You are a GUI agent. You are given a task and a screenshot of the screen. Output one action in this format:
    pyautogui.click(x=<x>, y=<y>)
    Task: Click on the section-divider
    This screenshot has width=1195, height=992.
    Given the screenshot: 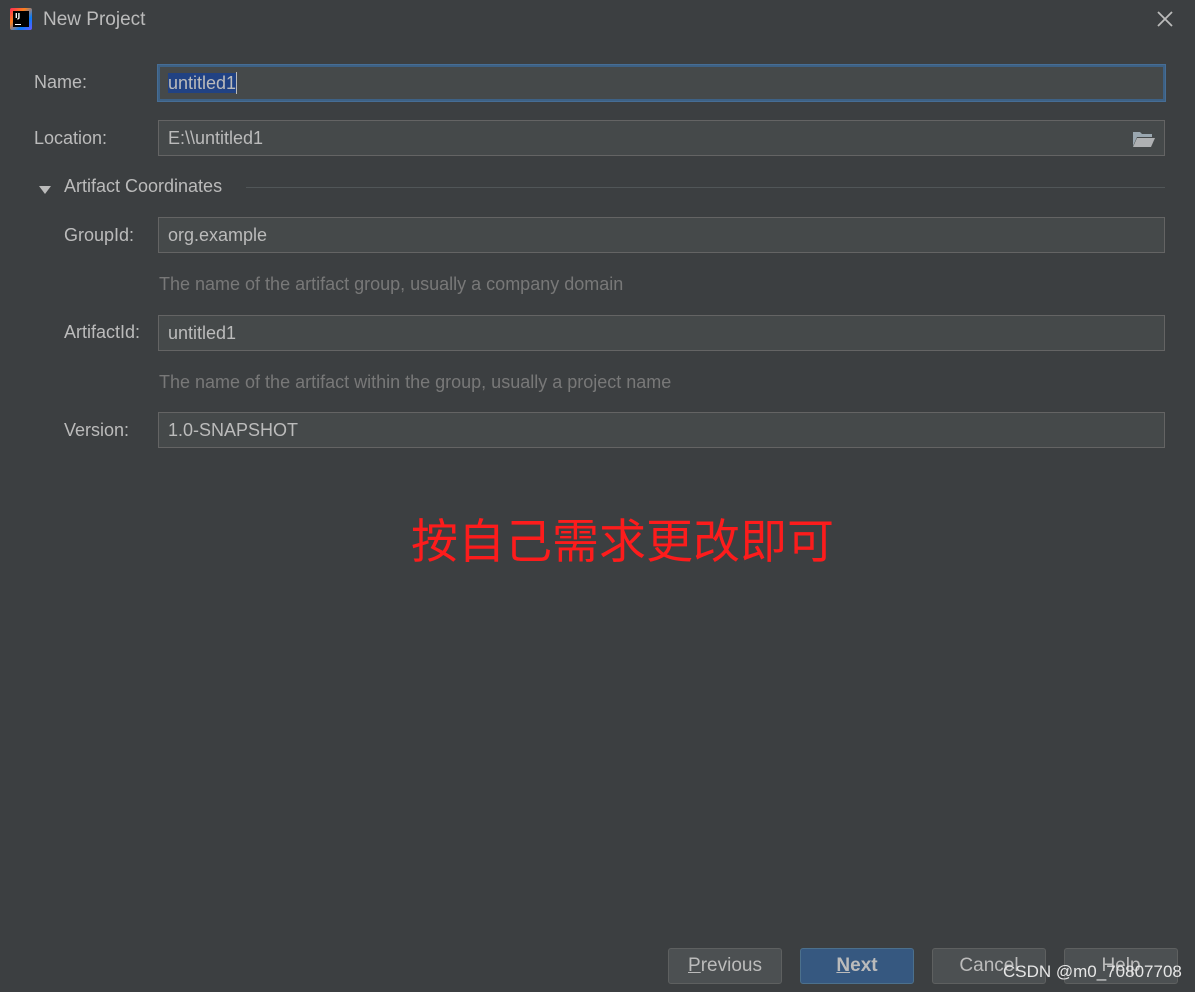 What is the action you would take?
    pyautogui.click(x=705, y=187)
    